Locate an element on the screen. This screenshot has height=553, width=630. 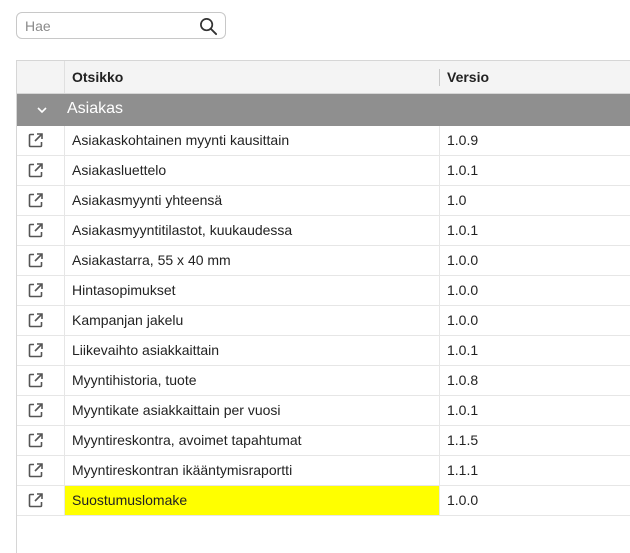
table-row: Asiakasluettelo 1.0.1 is located at coordinates (323, 171).